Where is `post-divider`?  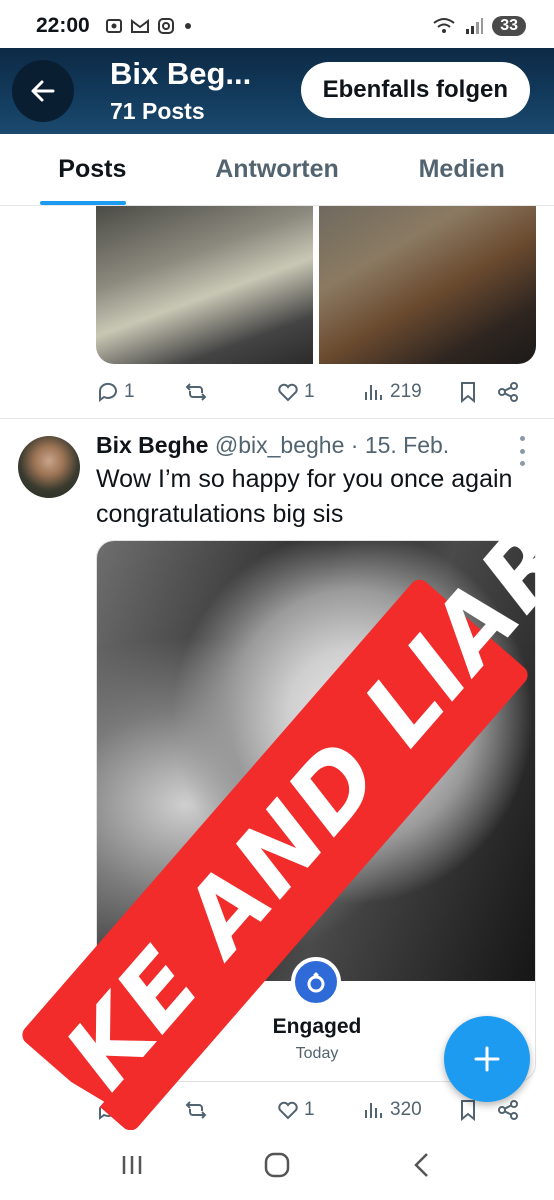 post-divider is located at coordinates (277, 418).